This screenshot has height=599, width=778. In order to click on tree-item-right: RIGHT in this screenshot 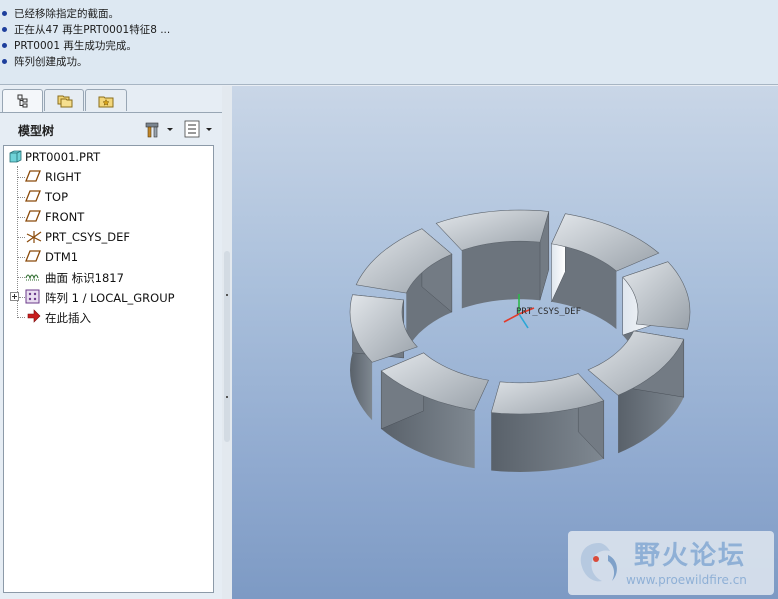, I will do `click(108, 177)`.